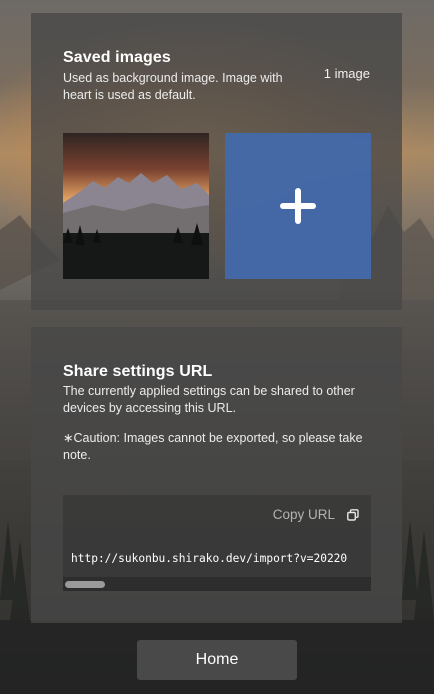 The width and height of the screenshot is (434, 694). Describe the element at coordinates (117, 57) in the screenshot. I see `saved-images-title: Saved images` at that location.